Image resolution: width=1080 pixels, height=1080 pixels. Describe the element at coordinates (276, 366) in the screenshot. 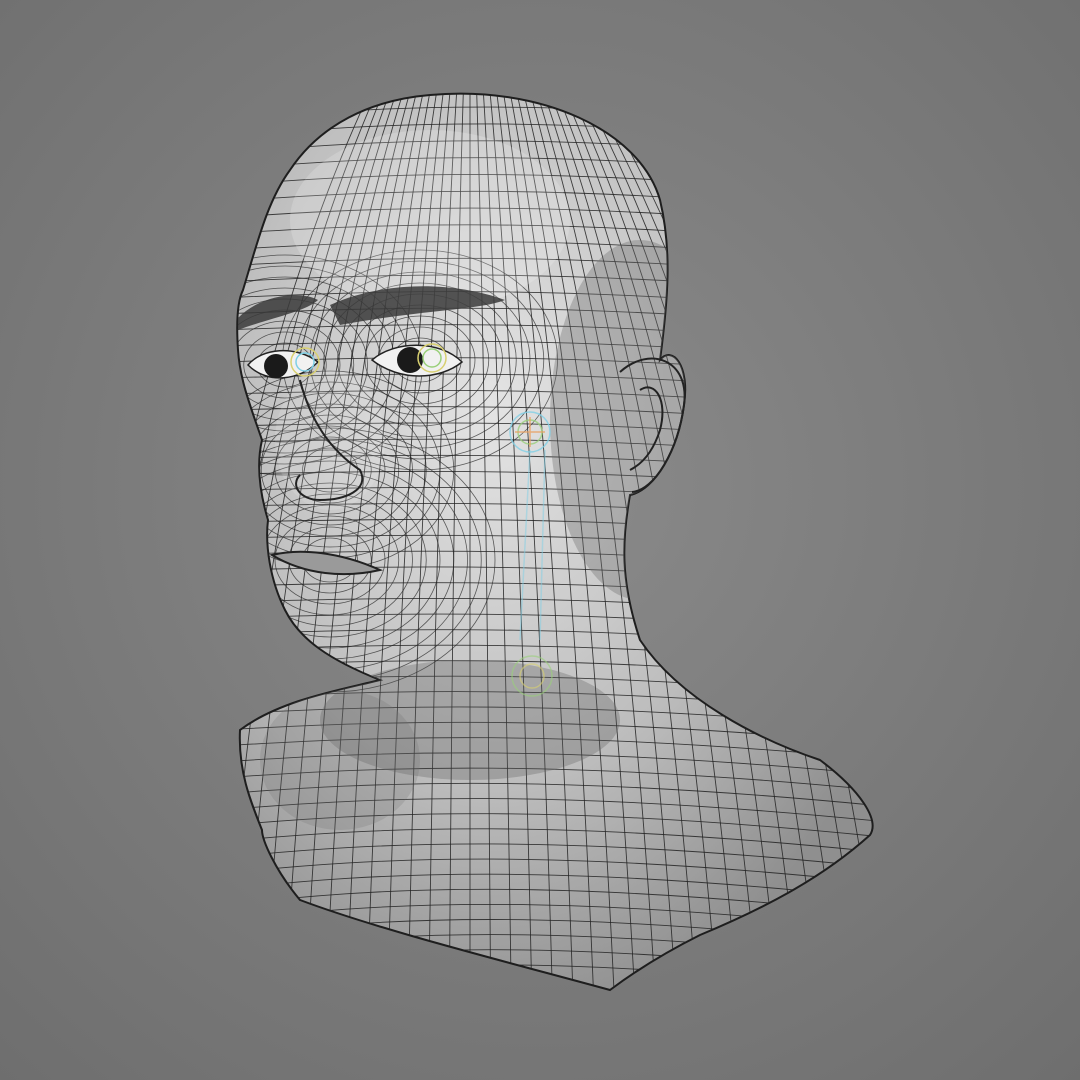

I see `left-pupil` at that location.